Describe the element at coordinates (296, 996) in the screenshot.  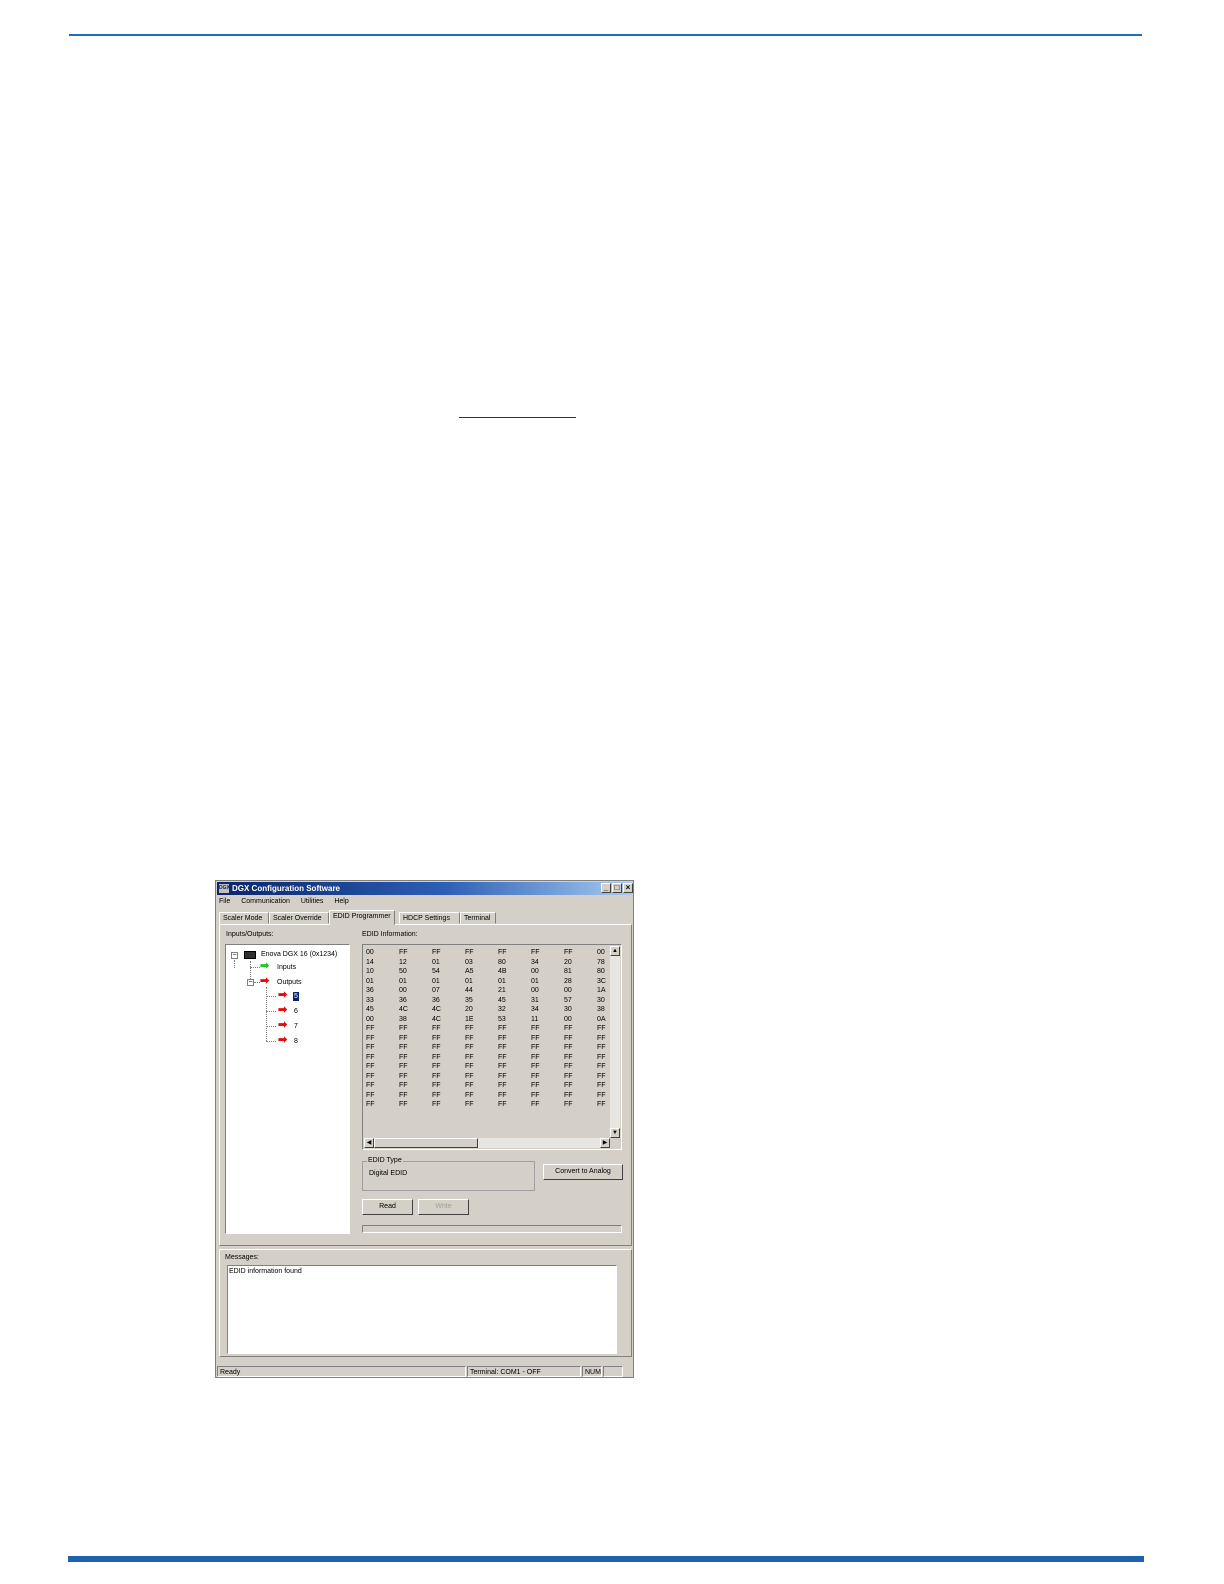
I see `tree-output-5: 5` at that location.